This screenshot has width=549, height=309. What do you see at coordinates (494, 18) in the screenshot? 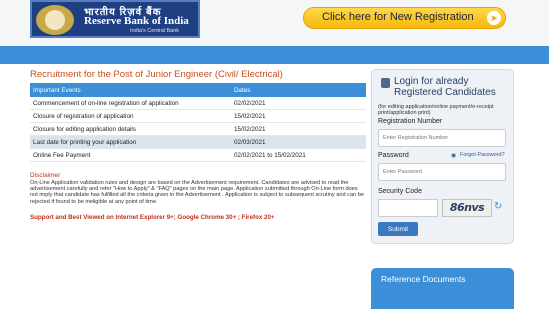
I see `arrow-right-icon: ➤` at bounding box center [494, 18].